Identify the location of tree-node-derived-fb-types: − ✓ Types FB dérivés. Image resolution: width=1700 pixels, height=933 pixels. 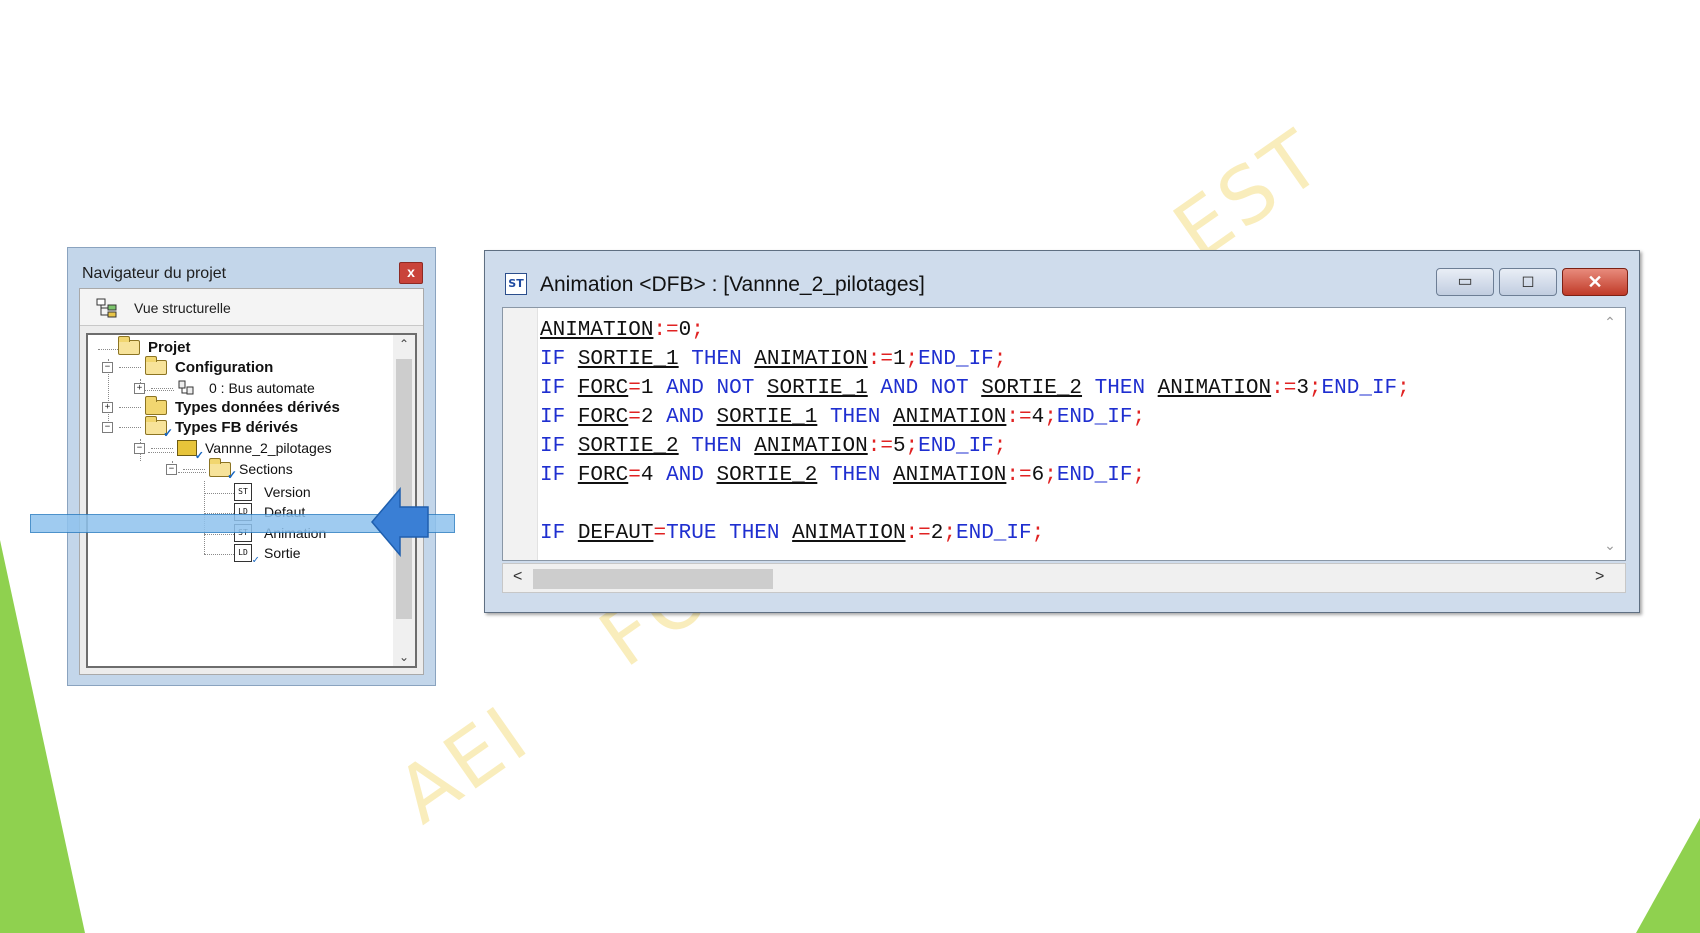
(200, 428).